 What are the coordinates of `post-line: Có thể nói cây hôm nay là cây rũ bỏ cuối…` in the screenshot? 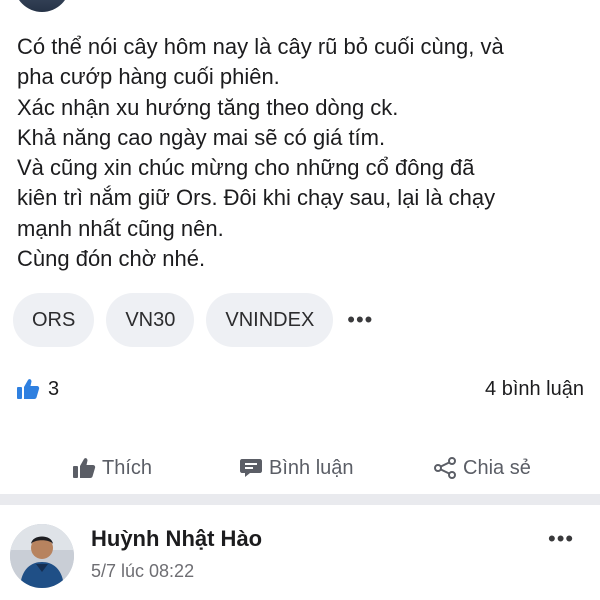 It's located at (260, 46).